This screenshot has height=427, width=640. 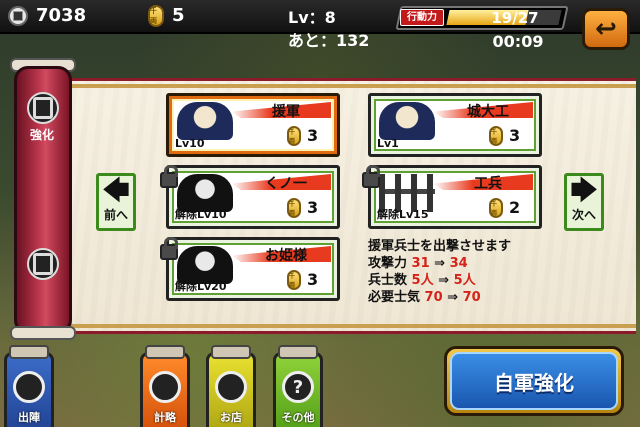 What do you see at coordinates (43, 333) in the screenshot?
I see `scroll-roller-cap-bottom` at bounding box center [43, 333].